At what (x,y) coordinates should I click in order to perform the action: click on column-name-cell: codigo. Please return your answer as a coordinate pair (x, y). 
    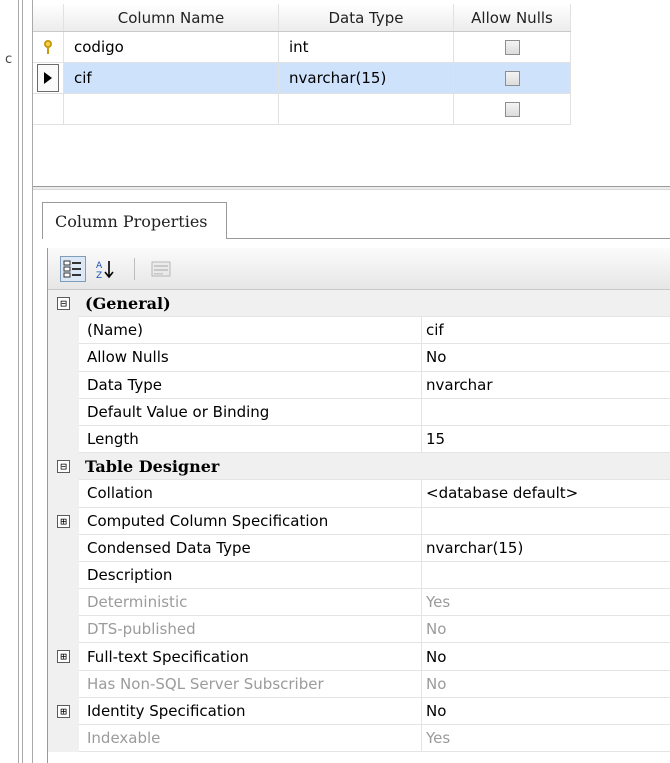
    Looking at the image, I should click on (171, 47).